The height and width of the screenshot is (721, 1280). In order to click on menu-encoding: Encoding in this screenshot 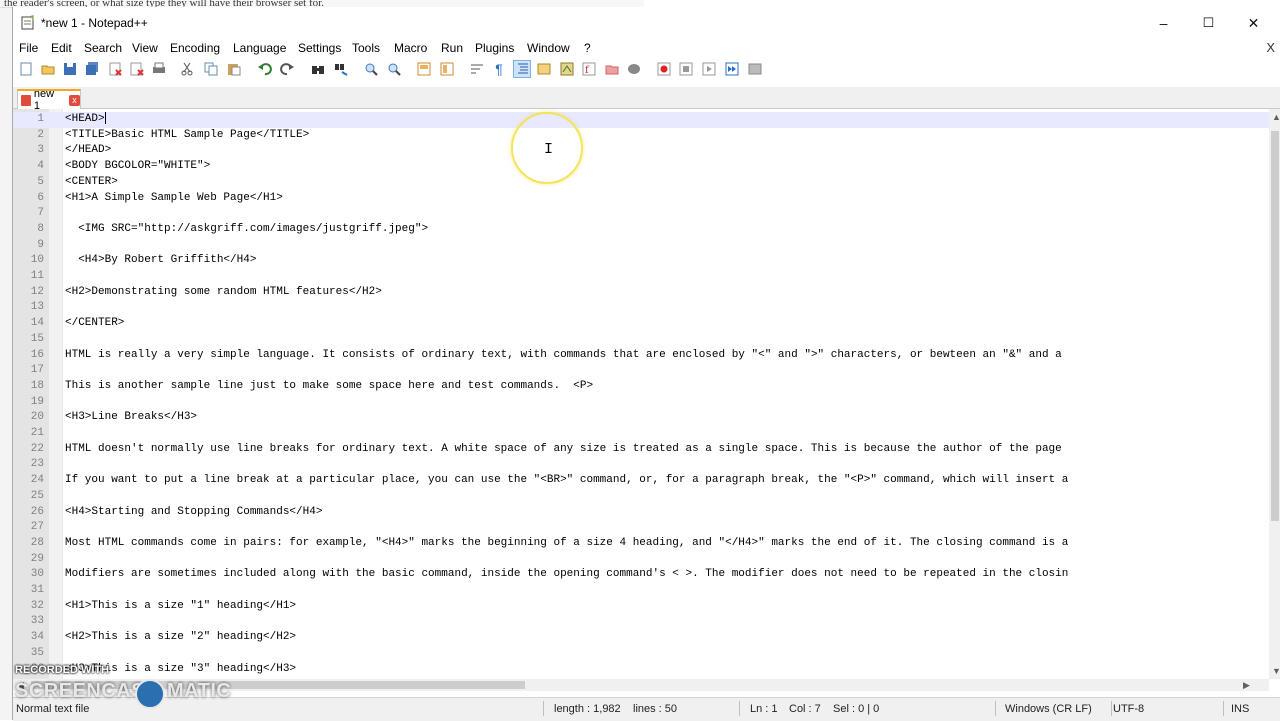, I will do `click(195, 48)`.